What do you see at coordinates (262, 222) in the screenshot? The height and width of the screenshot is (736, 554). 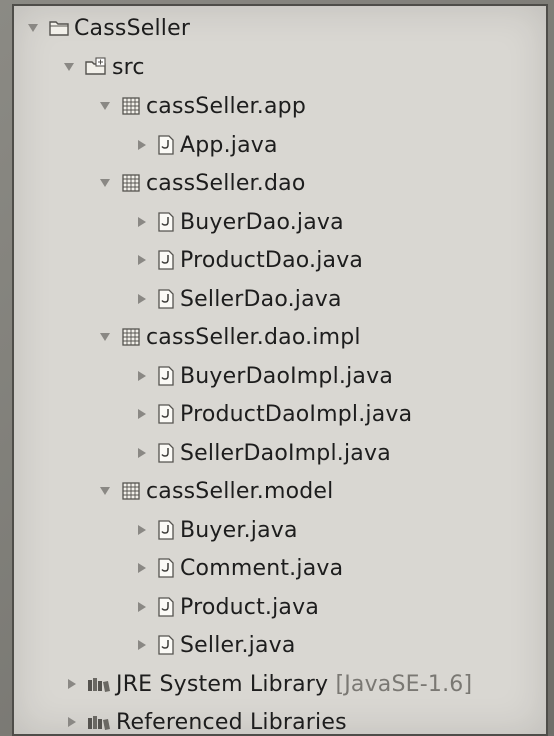 I see `file-label: BuyerDao.java` at bounding box center [262, 222].